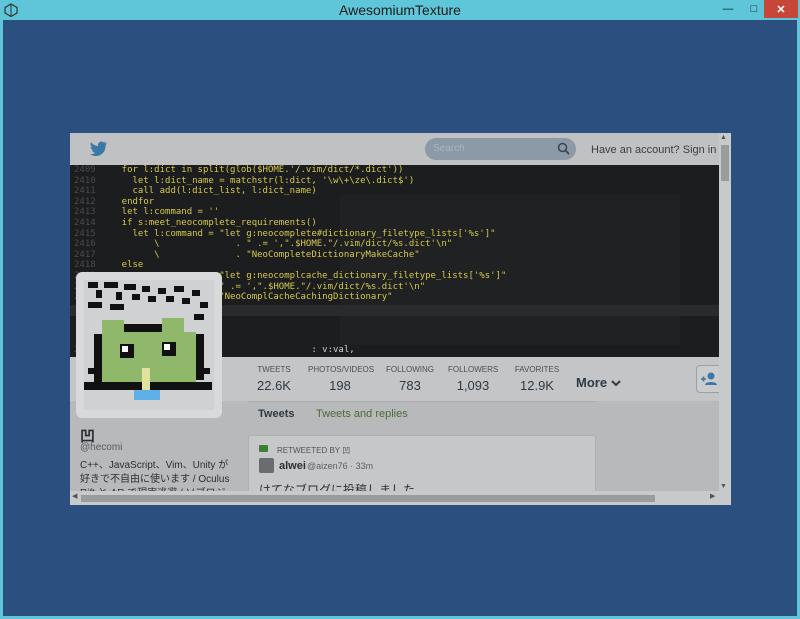 The height and width of the screenshot is (619, 800). Describe the element at coordinates (263, 448) in the screenshot. I see `retweet-icon` at that location.